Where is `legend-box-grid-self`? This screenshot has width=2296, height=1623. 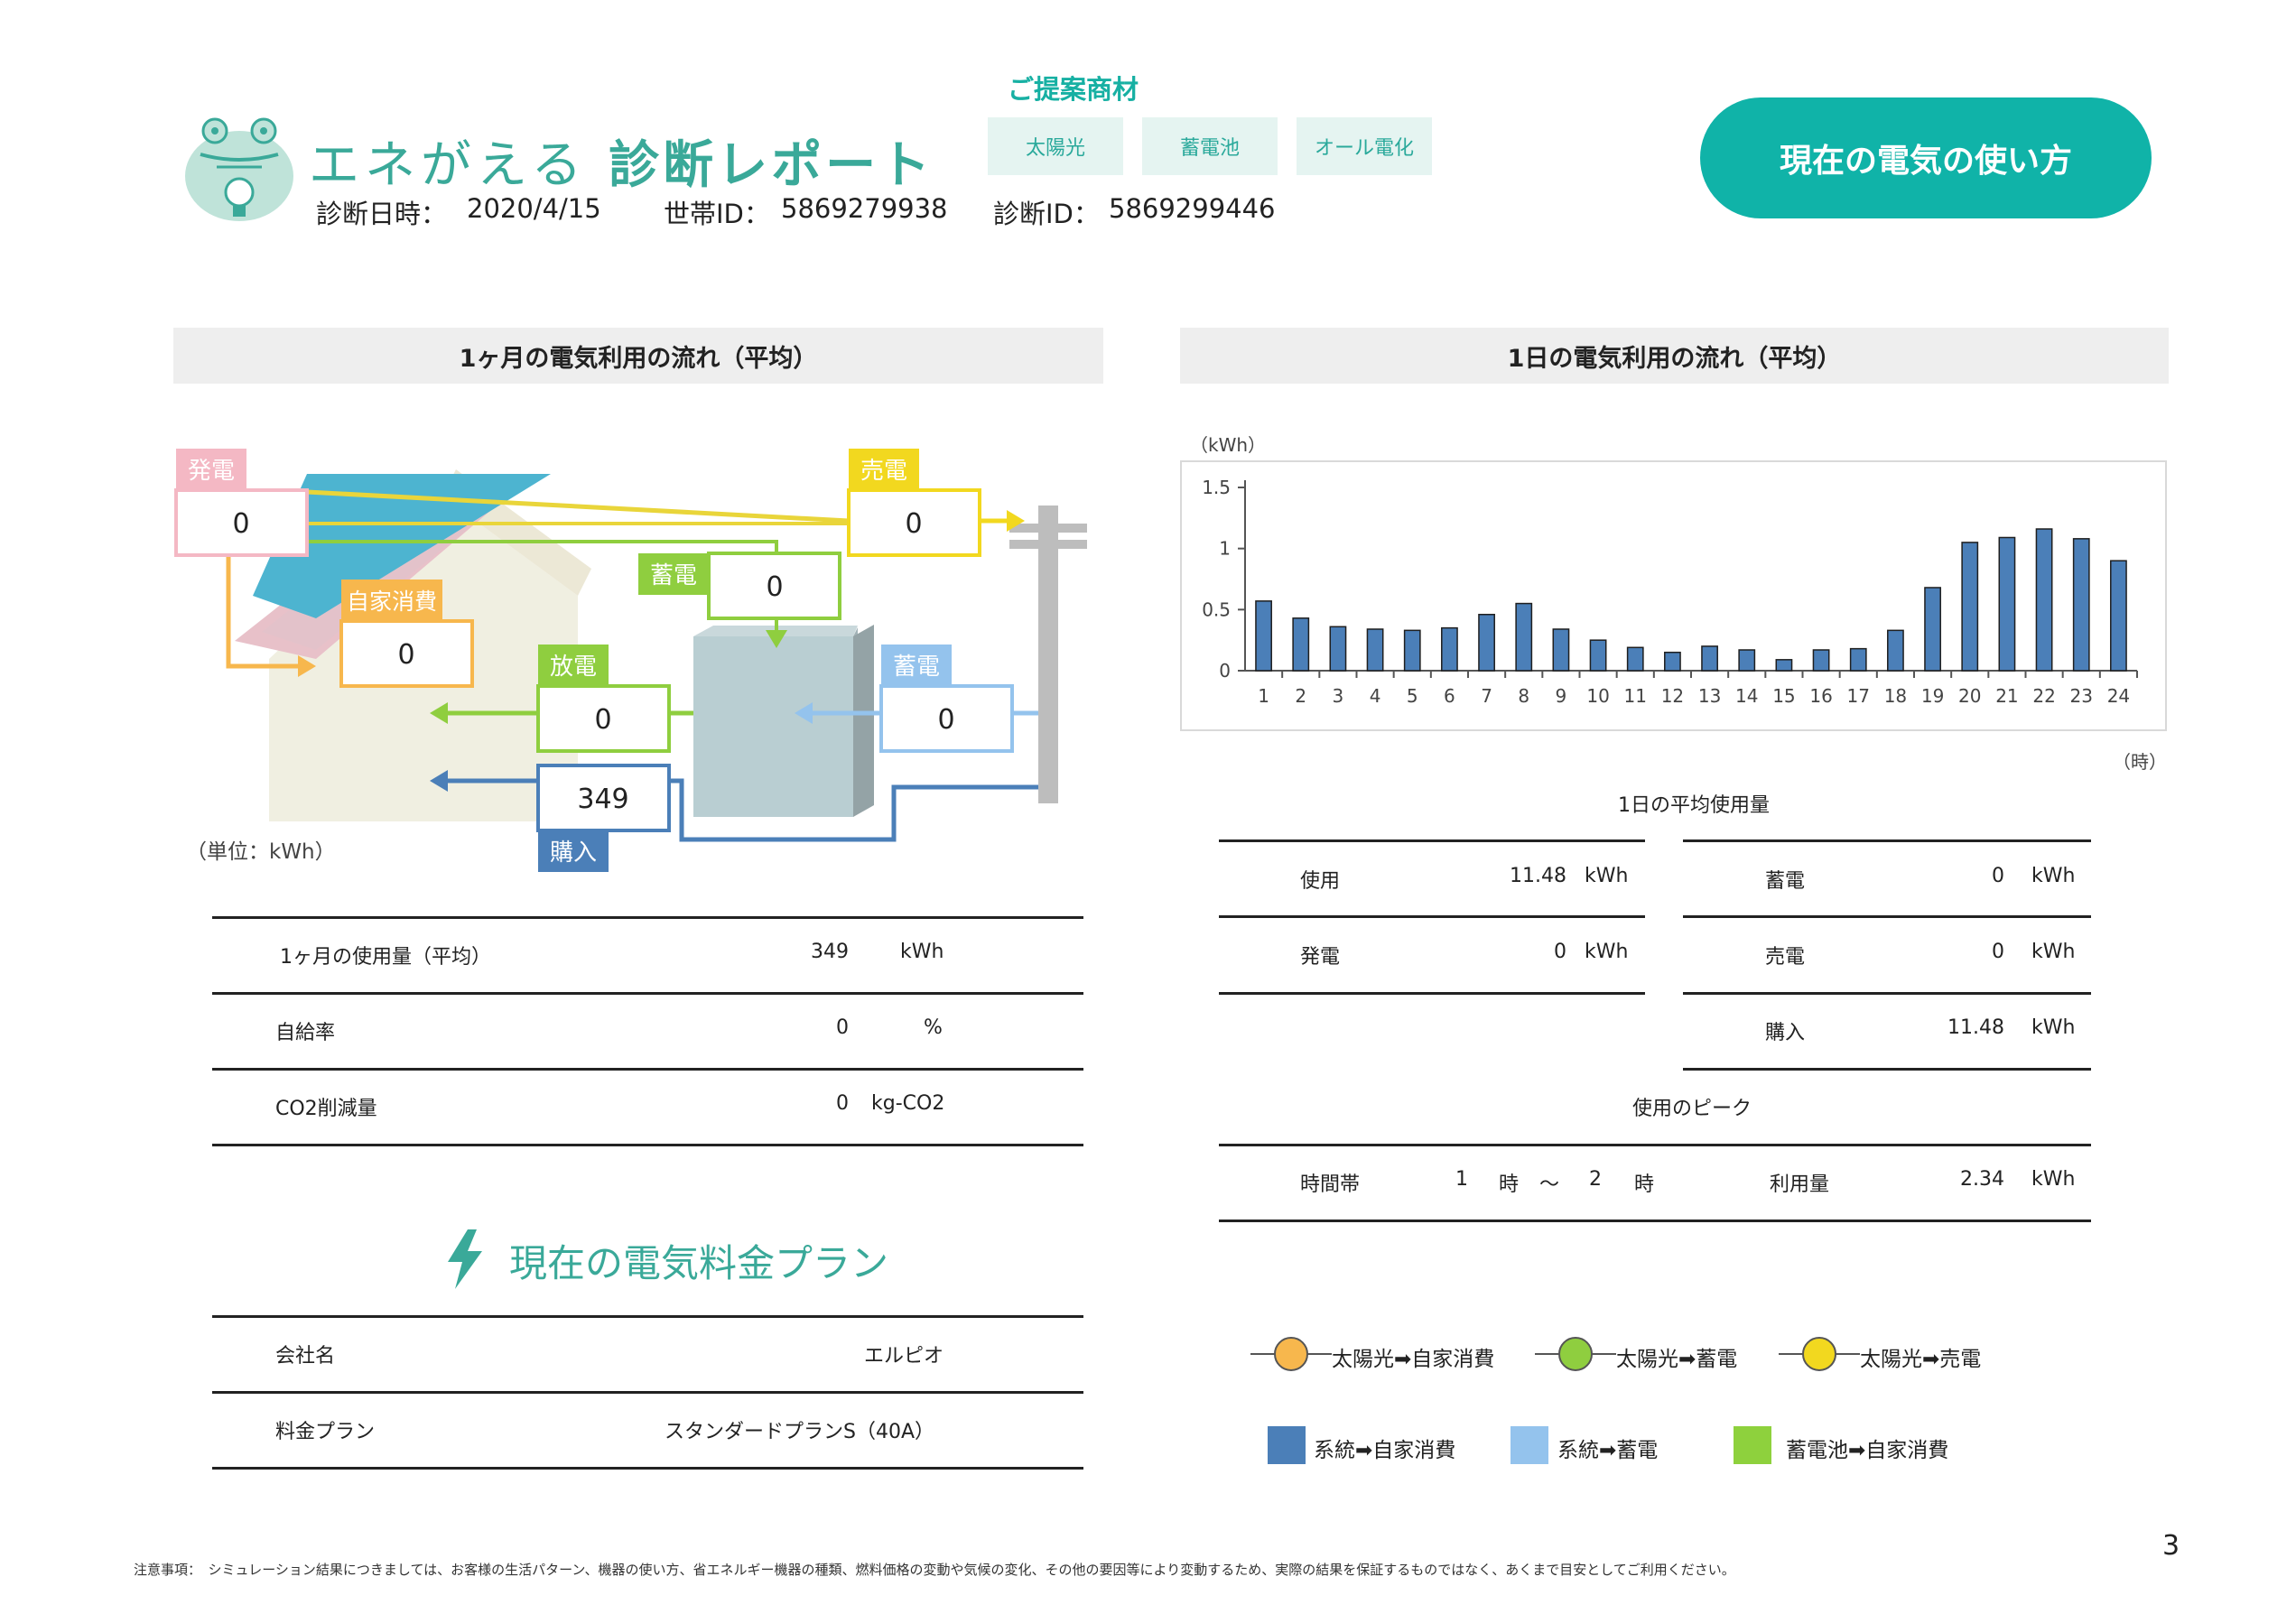
legend-box-grid-self is located at coordinates (1287, 1445).